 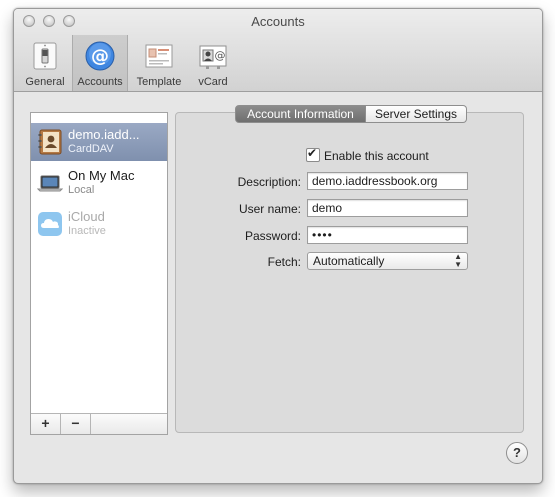 I want to click on icloud-icon, so click(x=50, y=224).